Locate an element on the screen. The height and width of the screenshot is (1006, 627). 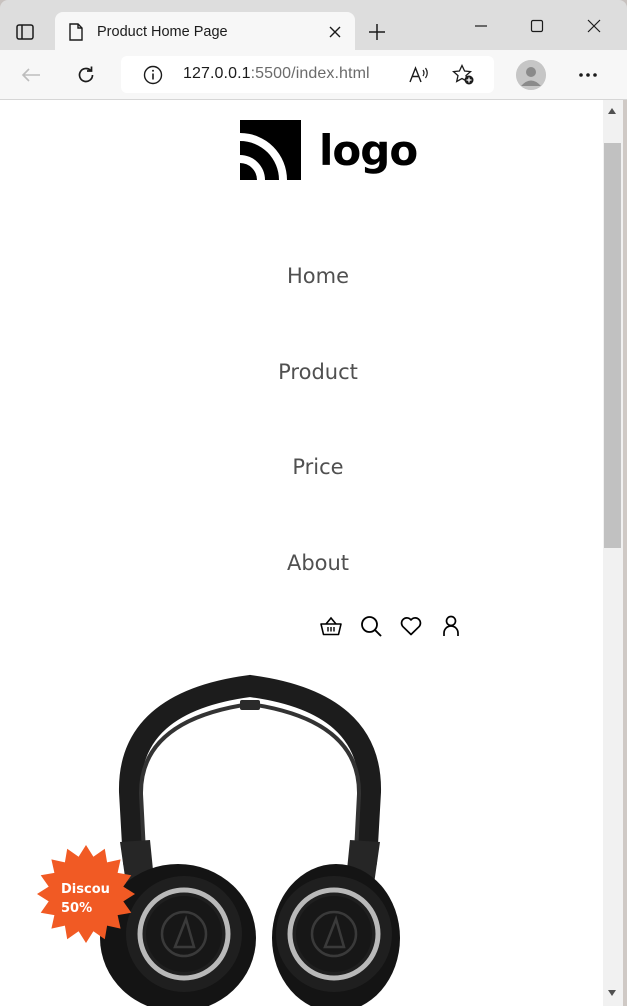
nav-about: About is located at coordinates (301, 563).